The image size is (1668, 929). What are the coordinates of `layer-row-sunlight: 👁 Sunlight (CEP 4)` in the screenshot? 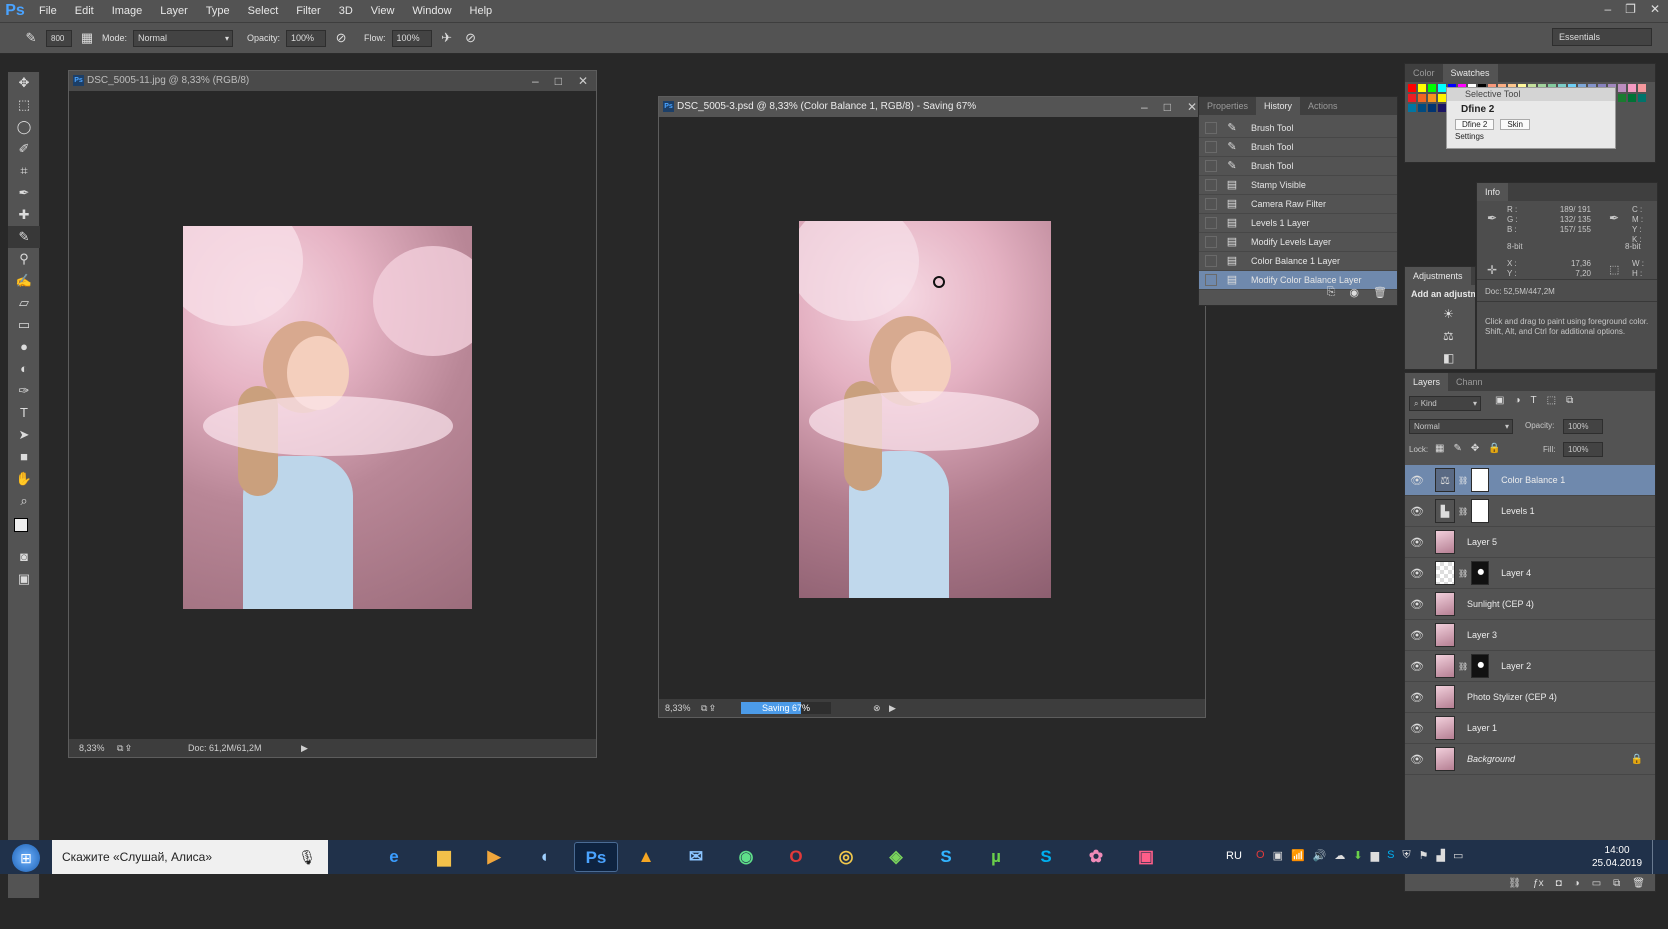 It's located at (1530, 604).